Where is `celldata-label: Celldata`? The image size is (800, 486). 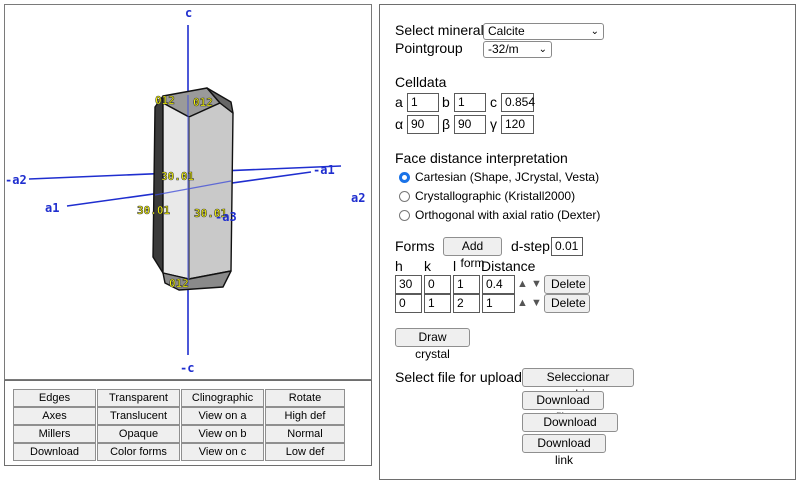
celldata-label: Celldata is located at coordinates (421, 82).